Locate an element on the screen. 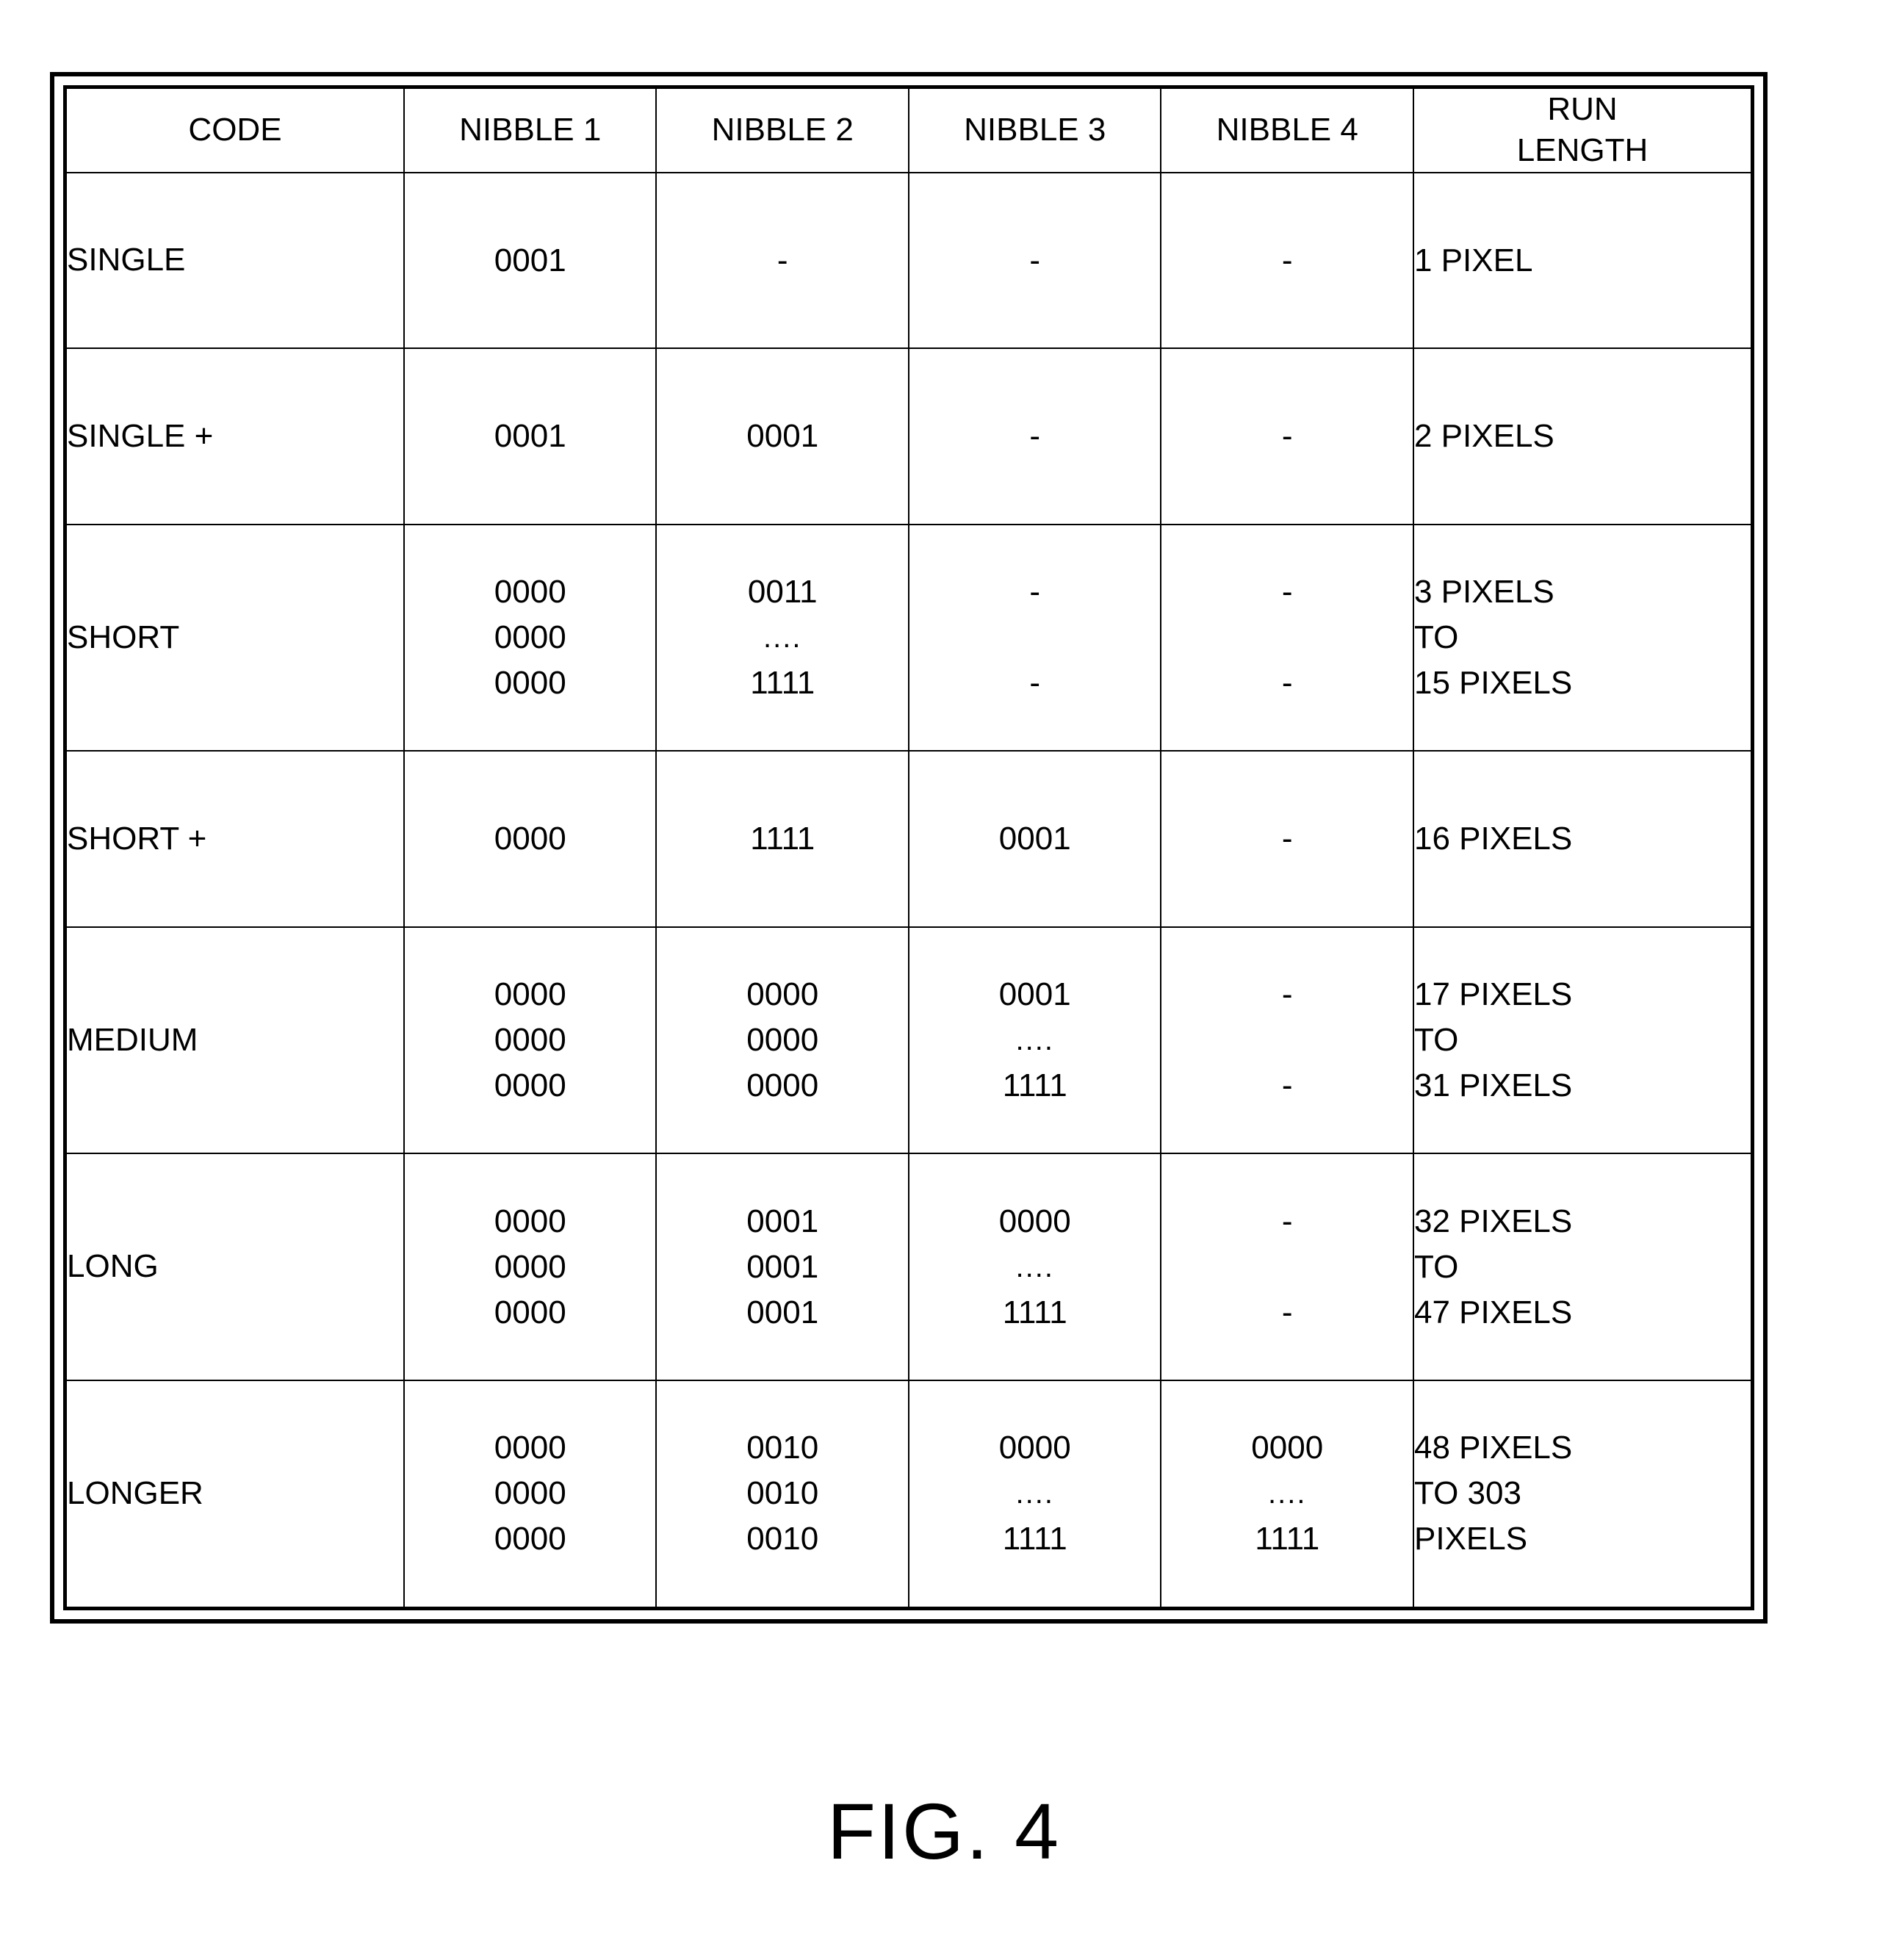 This screenshot has width=1888, height=1960. cell-nibble-2: 0010 0010 0010 is located at coordinates (782, 1493).